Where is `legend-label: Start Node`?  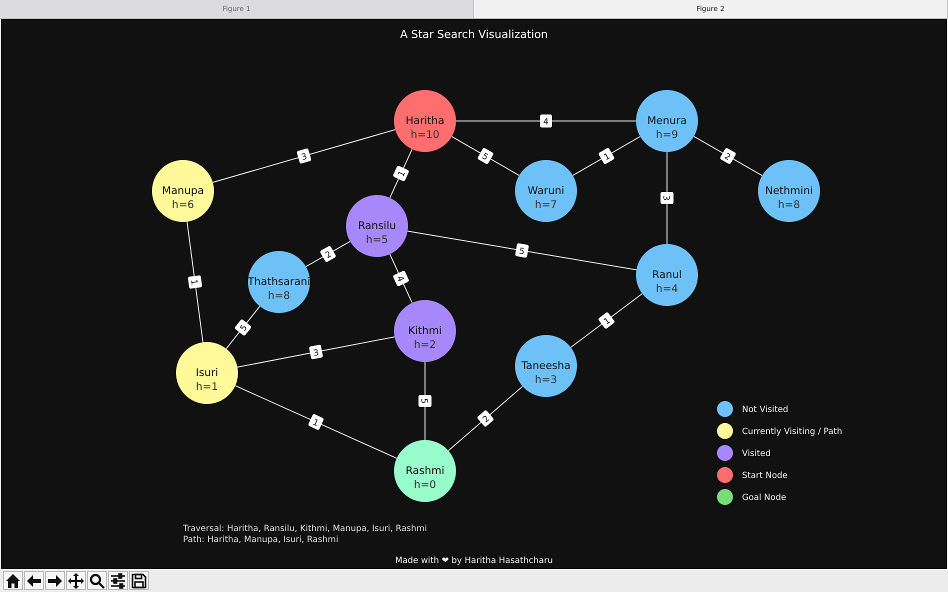
legend-label: Start Node is located at coordinates (765, 476).